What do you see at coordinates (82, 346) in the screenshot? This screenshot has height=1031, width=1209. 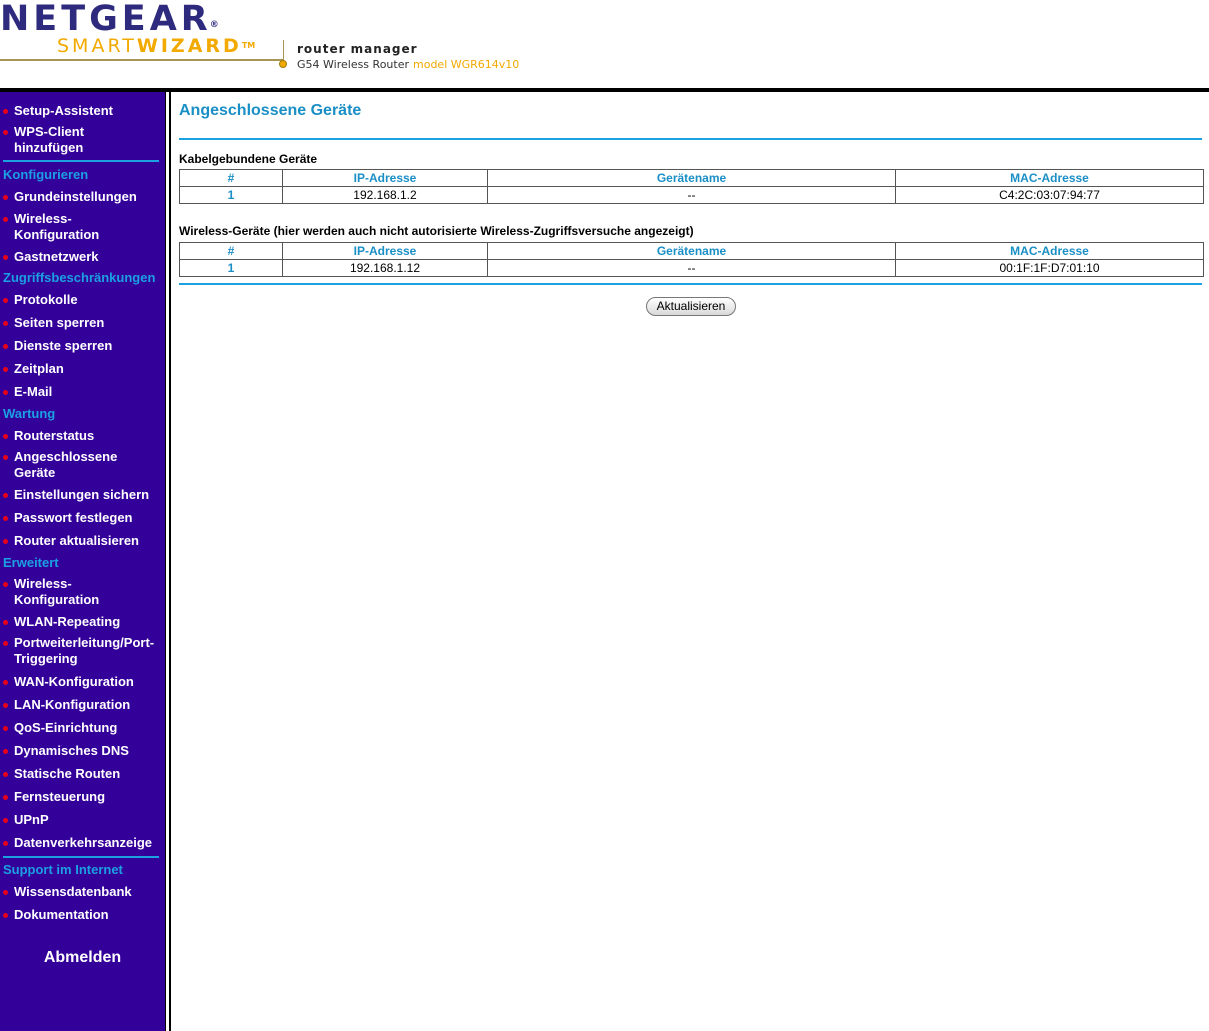 I see `sidebar-item-block-services: Dienste sperren` at bounding box center [82, 346].